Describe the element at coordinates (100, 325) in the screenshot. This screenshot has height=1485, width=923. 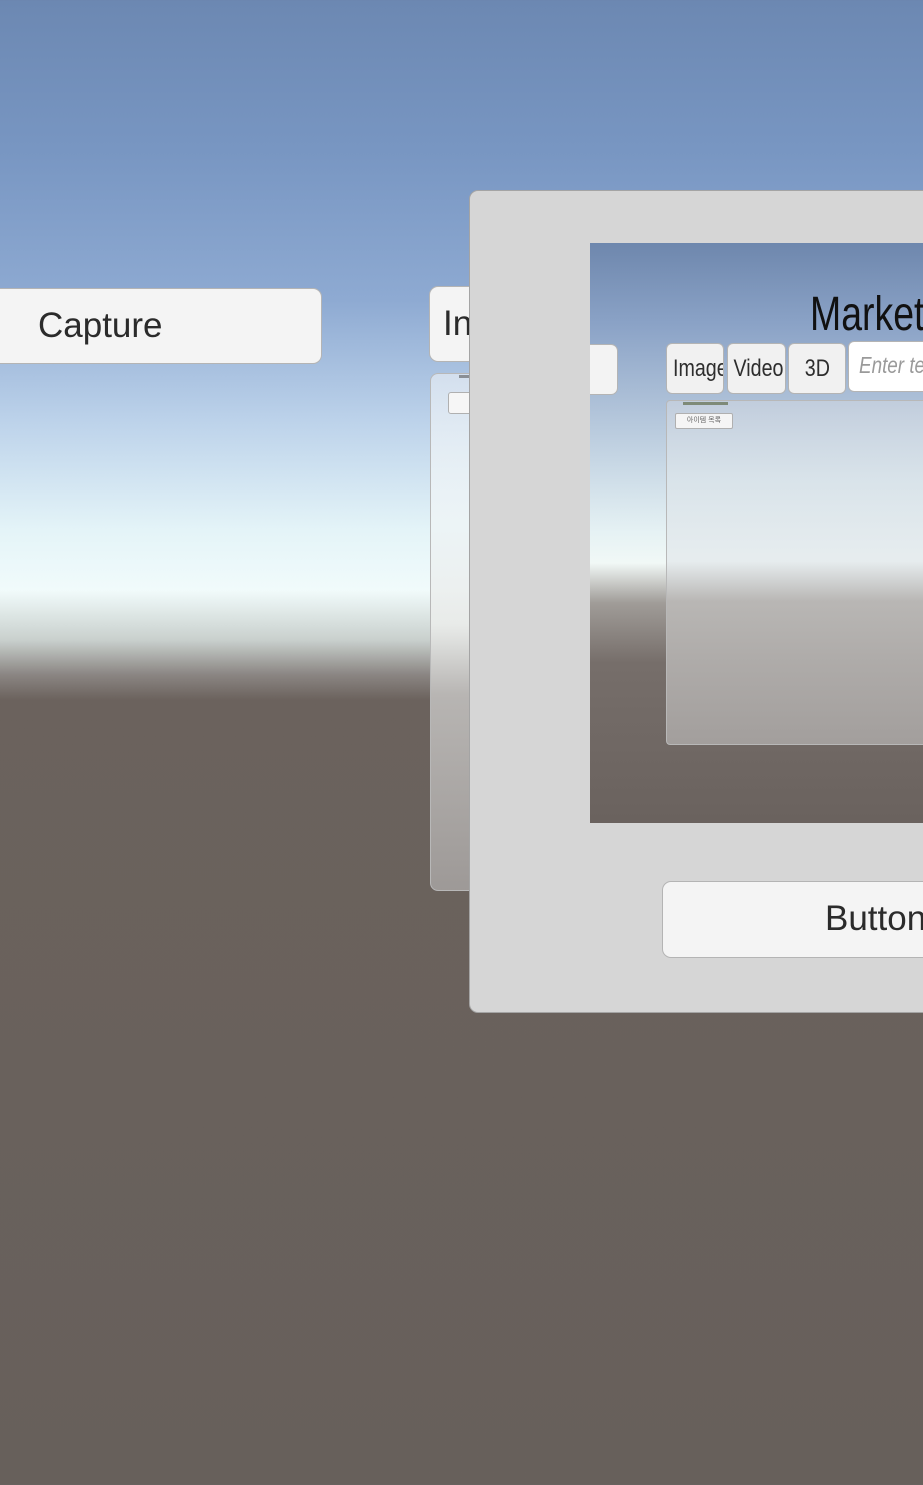
I see `capture-button-label: Capture` at that location.